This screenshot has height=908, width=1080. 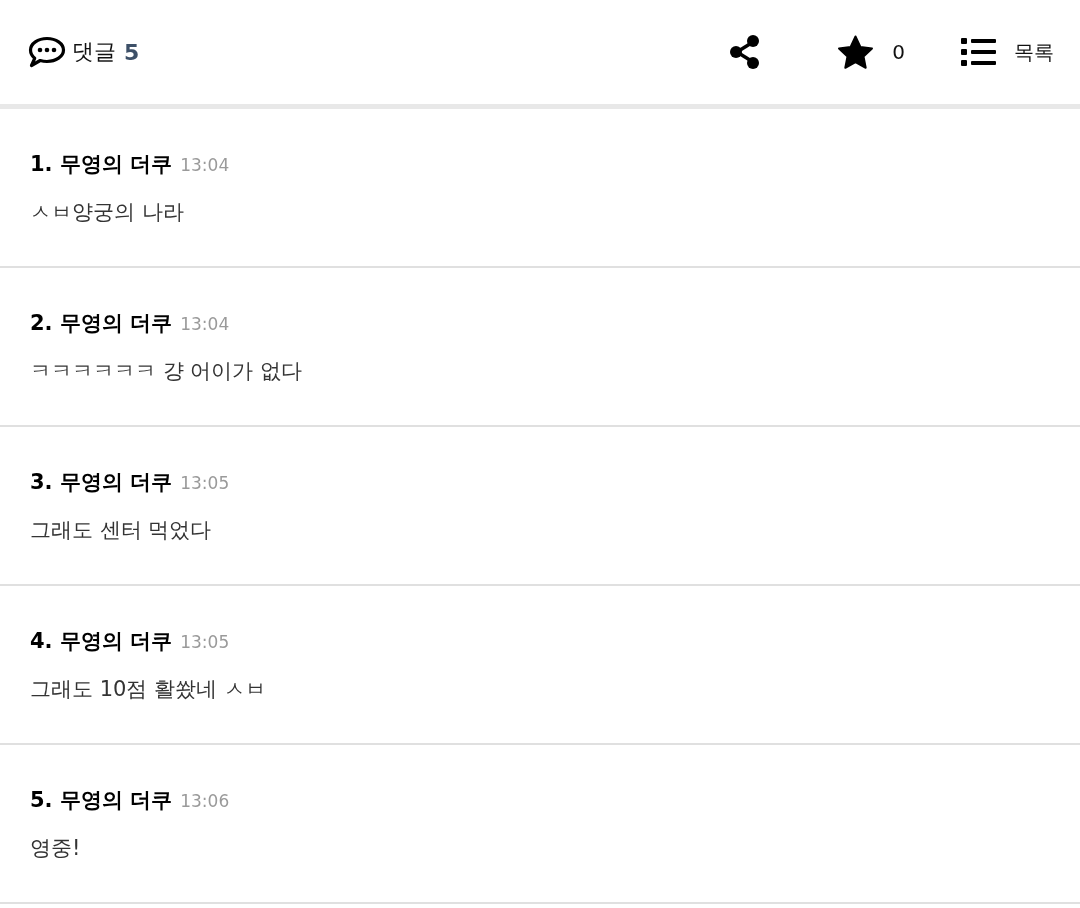 What do you see at coordinates (978, 52) in the screenshot?
I see `list-icon` at bounding box center [978, 52].